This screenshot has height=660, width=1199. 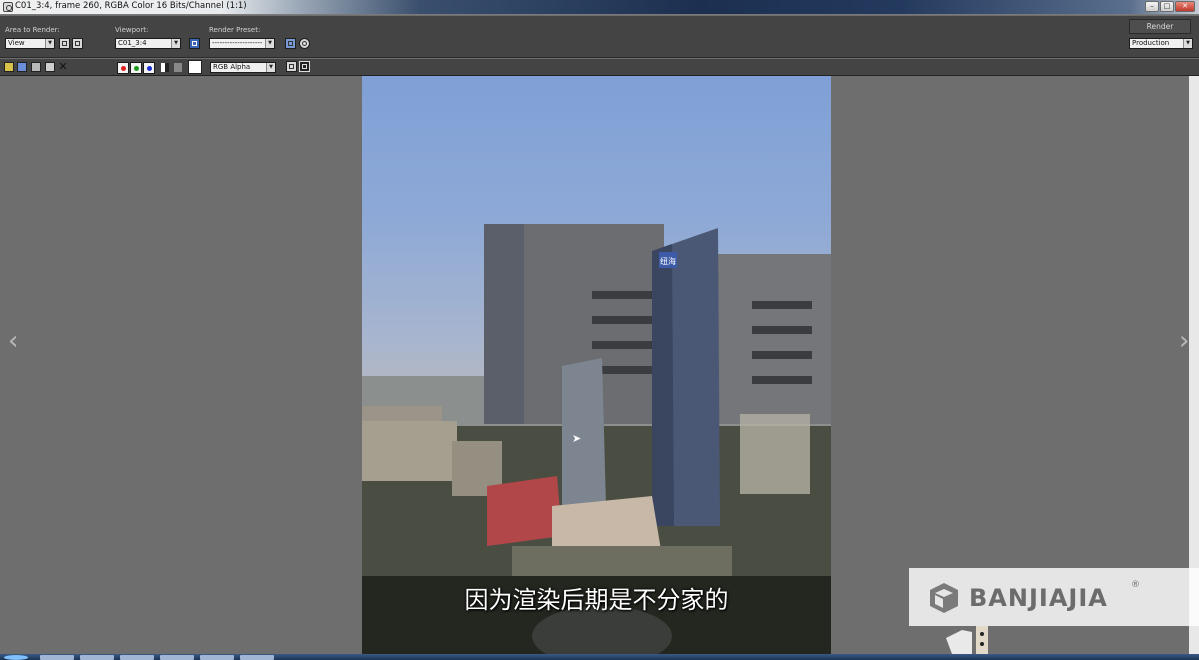 I want to click on lock-viewport-button, so click(x=194, y=43).